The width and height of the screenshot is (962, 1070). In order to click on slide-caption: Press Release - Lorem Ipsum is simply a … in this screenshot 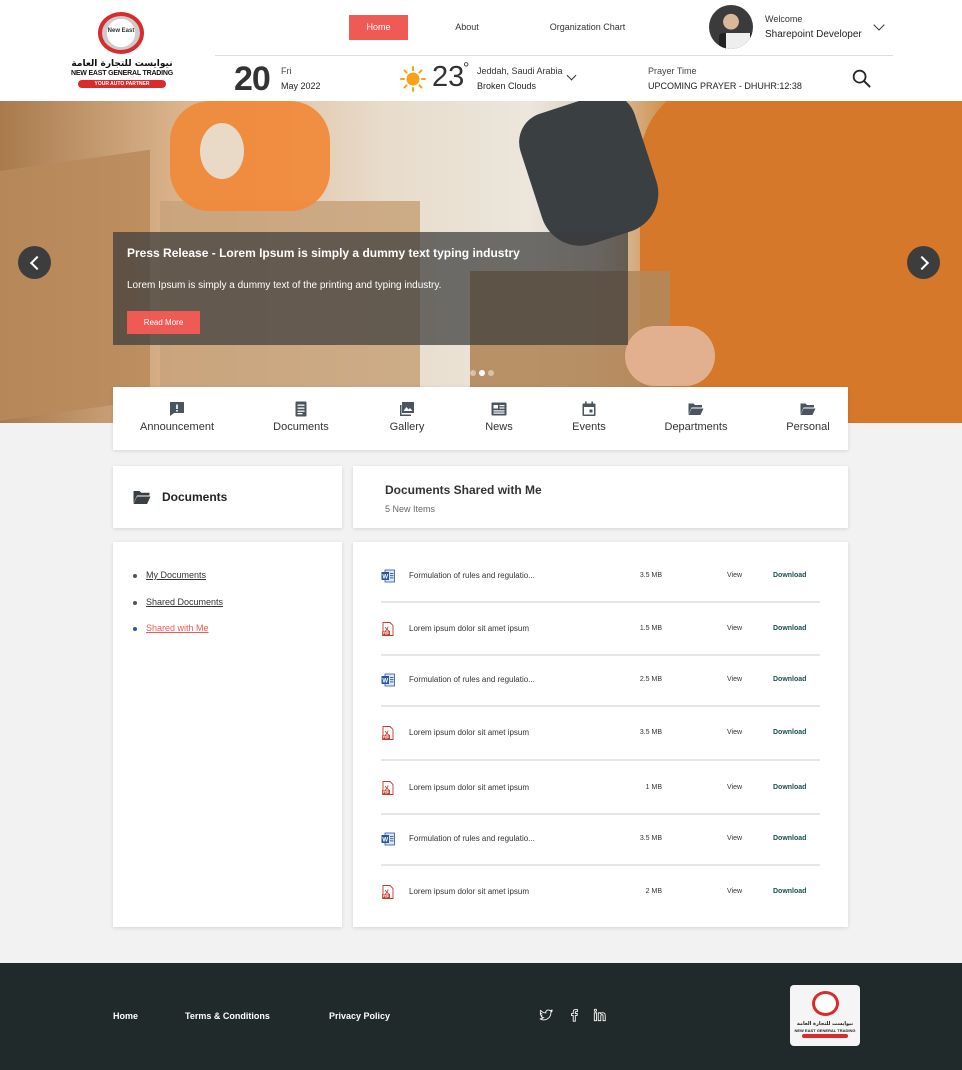, I will do `click(370, 288)`.